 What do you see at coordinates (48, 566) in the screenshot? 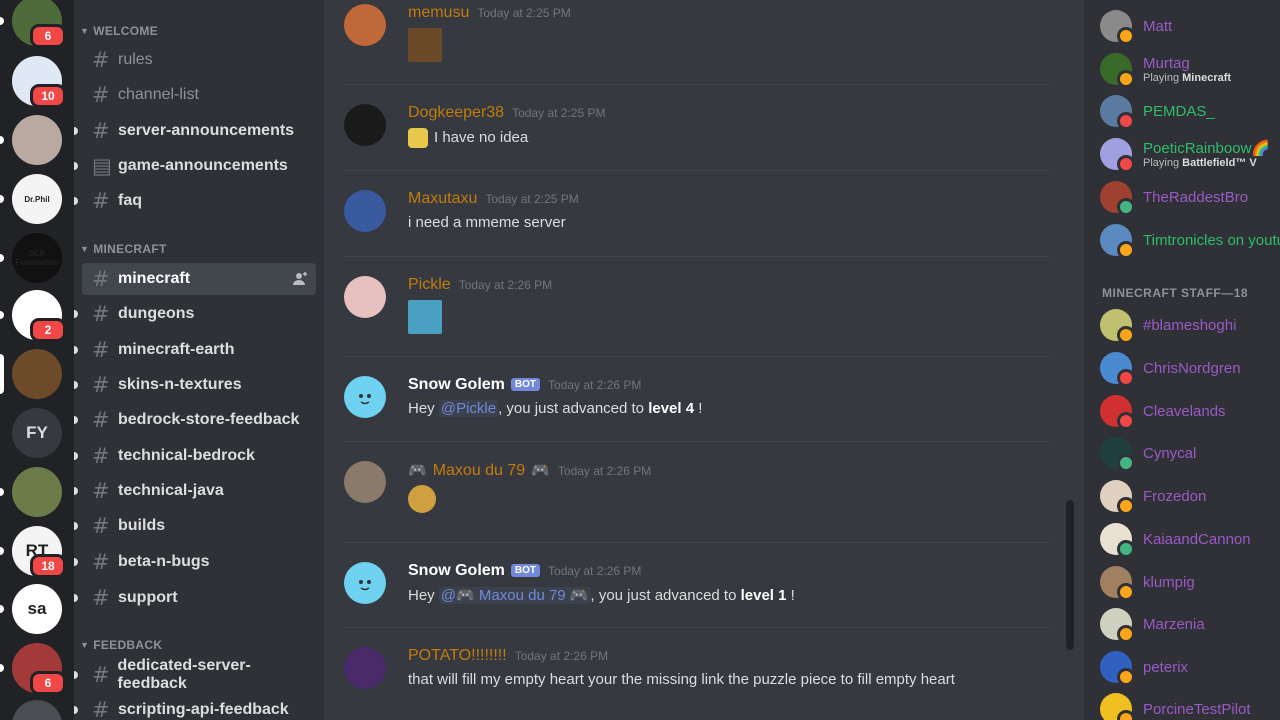
I see `mention-badge: 18` at bounding box center [48, 566].